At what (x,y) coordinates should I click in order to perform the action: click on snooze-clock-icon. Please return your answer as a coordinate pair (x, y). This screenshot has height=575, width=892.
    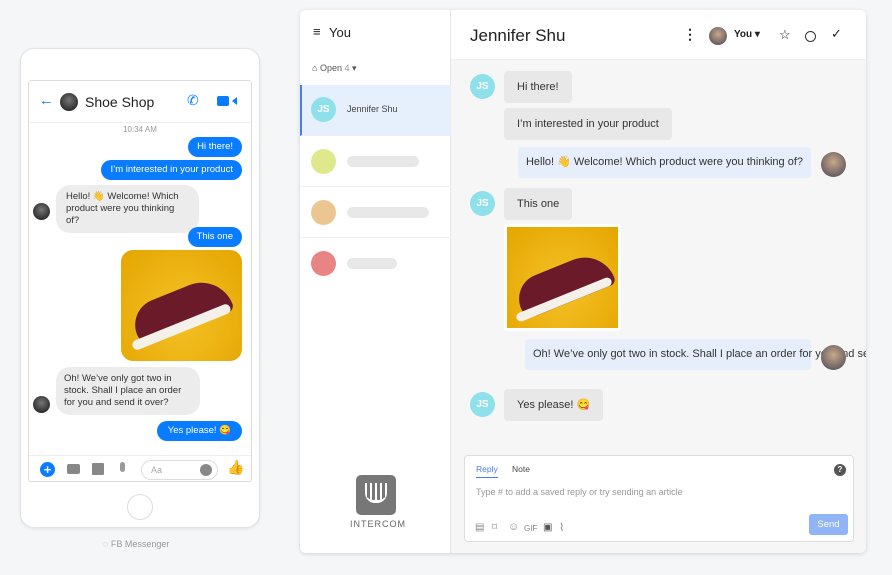
    Looking at the image, I should click on (810, 36).